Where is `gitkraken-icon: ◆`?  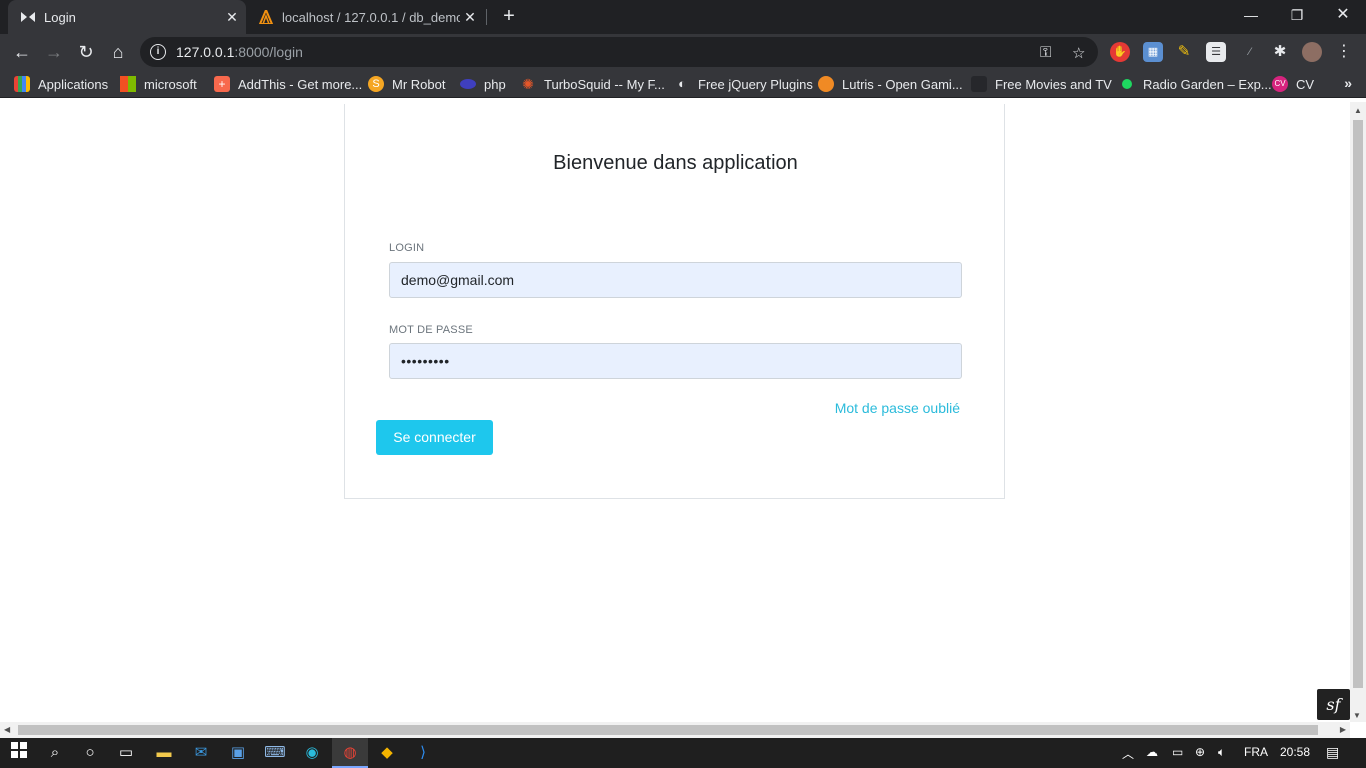
gitkraken-icon: ◆ is located at coordinates (387, 753).